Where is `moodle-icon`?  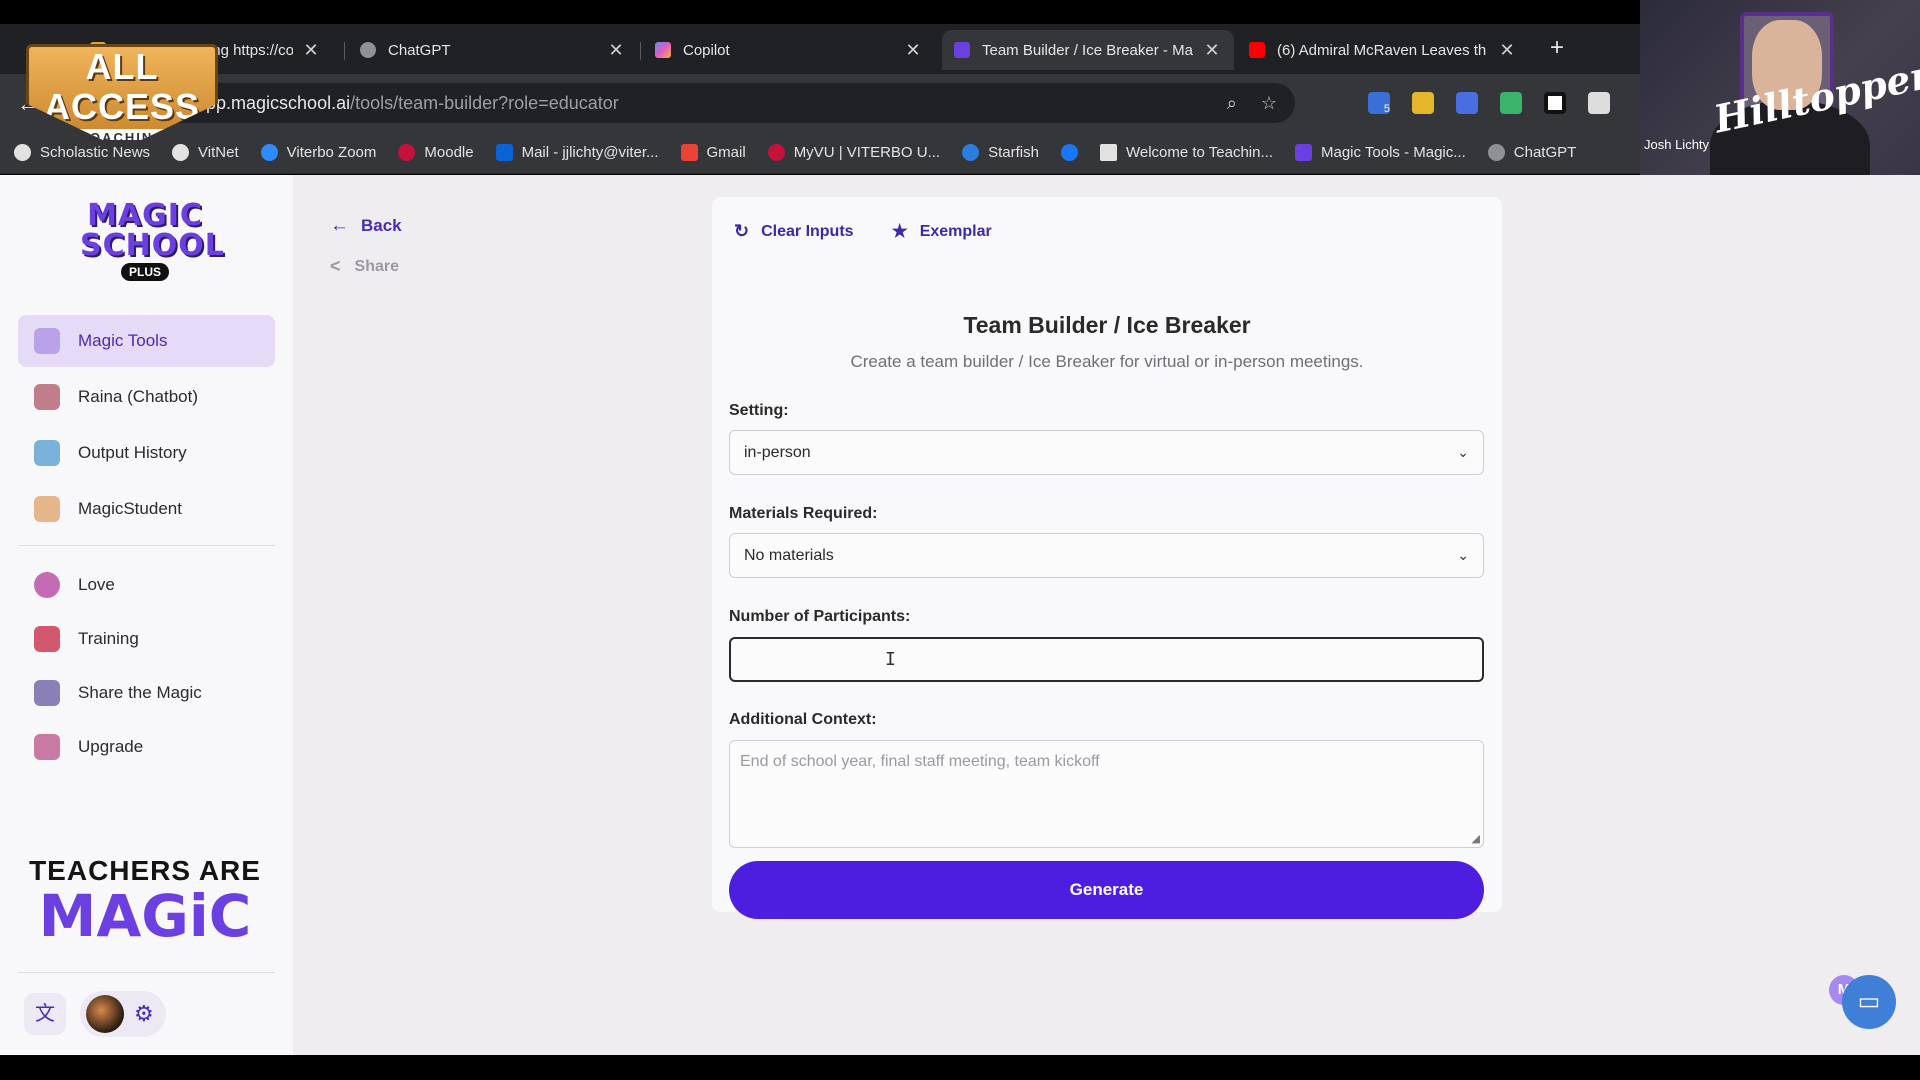 moodle-icon is located at coordinates (407, 152).